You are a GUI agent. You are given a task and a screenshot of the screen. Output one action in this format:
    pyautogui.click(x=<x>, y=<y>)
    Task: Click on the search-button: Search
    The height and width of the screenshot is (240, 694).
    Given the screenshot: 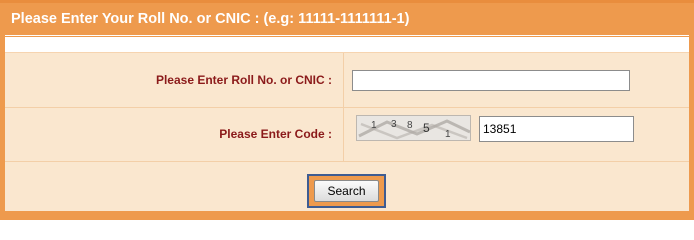 What is the action you would take?
    pyautogui.click(x=346, y=191)
    